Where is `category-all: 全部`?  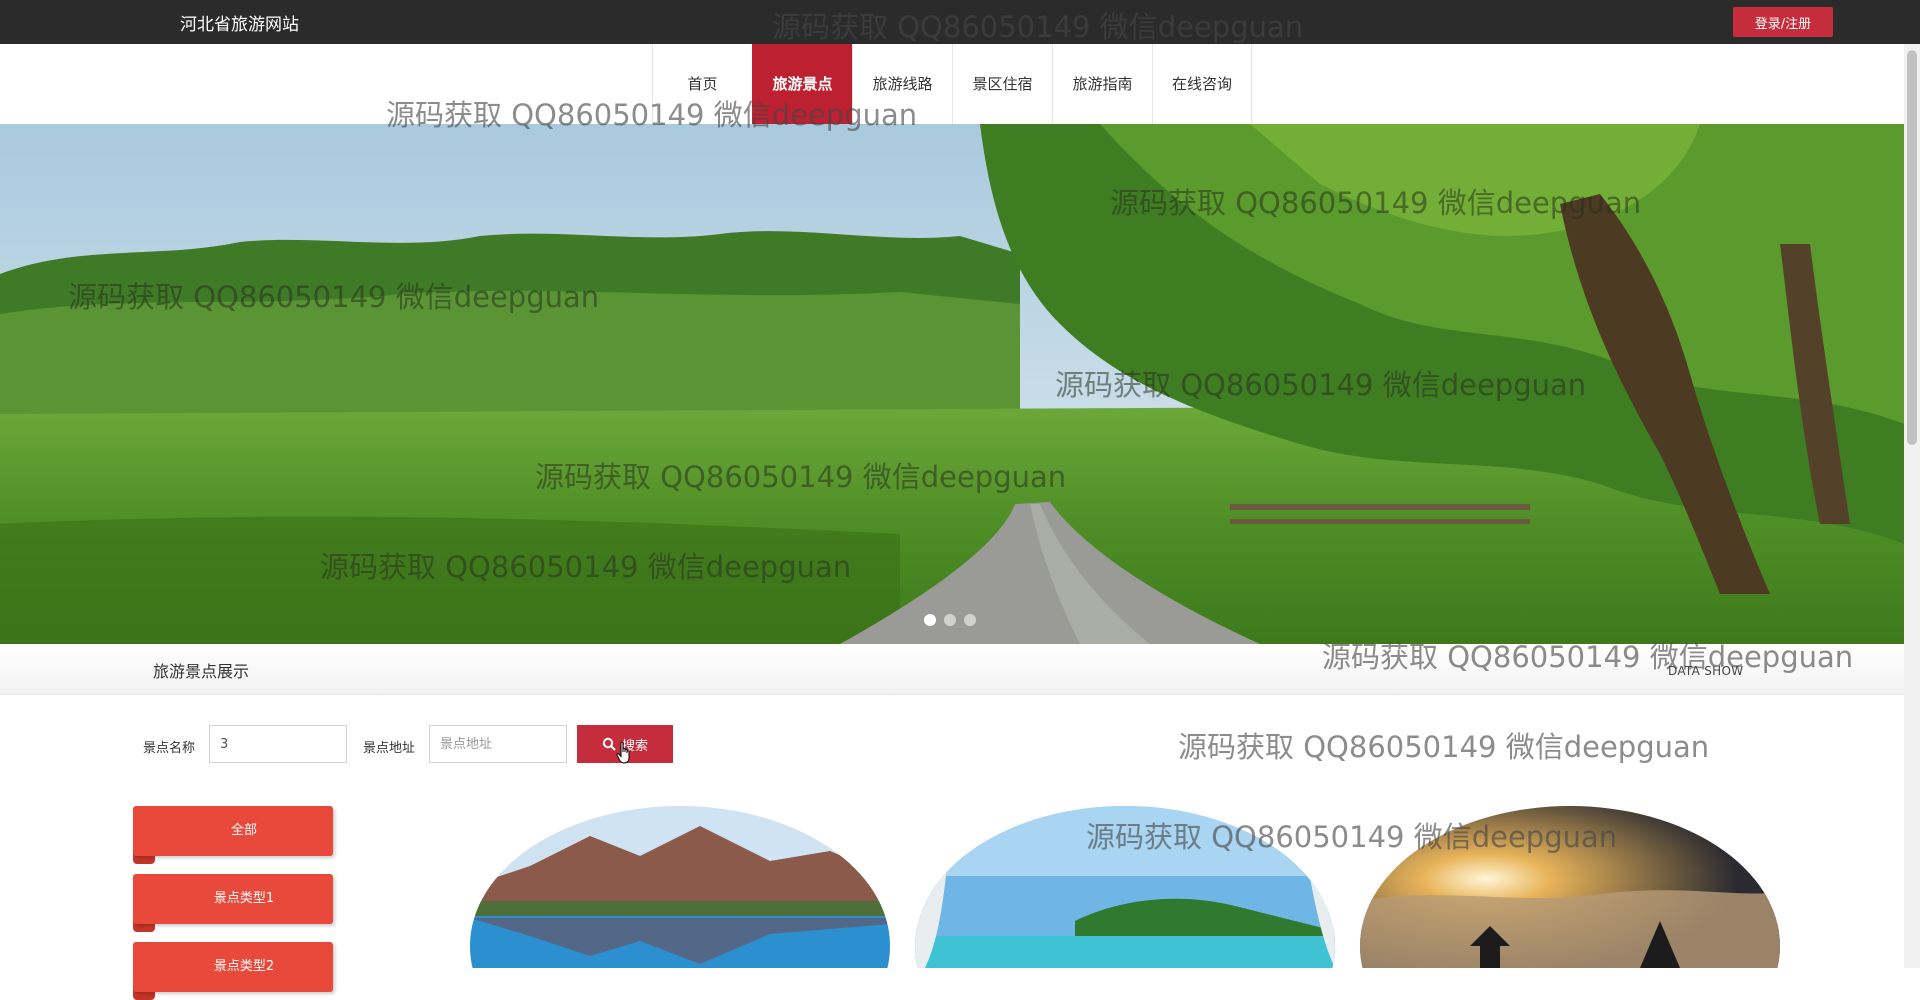 category-all: 全部 is located at coordinates (233, 835).